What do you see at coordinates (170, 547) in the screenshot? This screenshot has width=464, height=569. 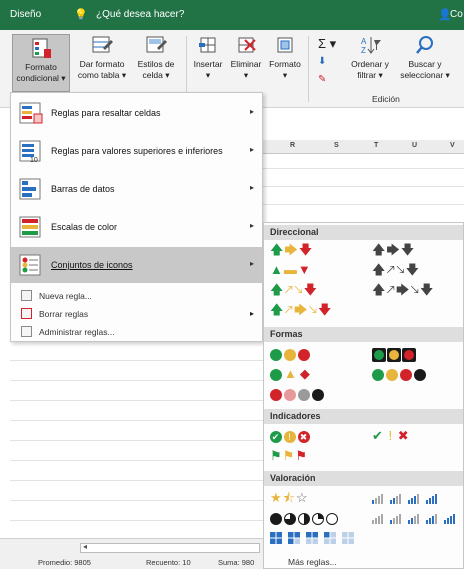 I see `horizontal-scrollbar: ◂` at bounding box center [170, 547].